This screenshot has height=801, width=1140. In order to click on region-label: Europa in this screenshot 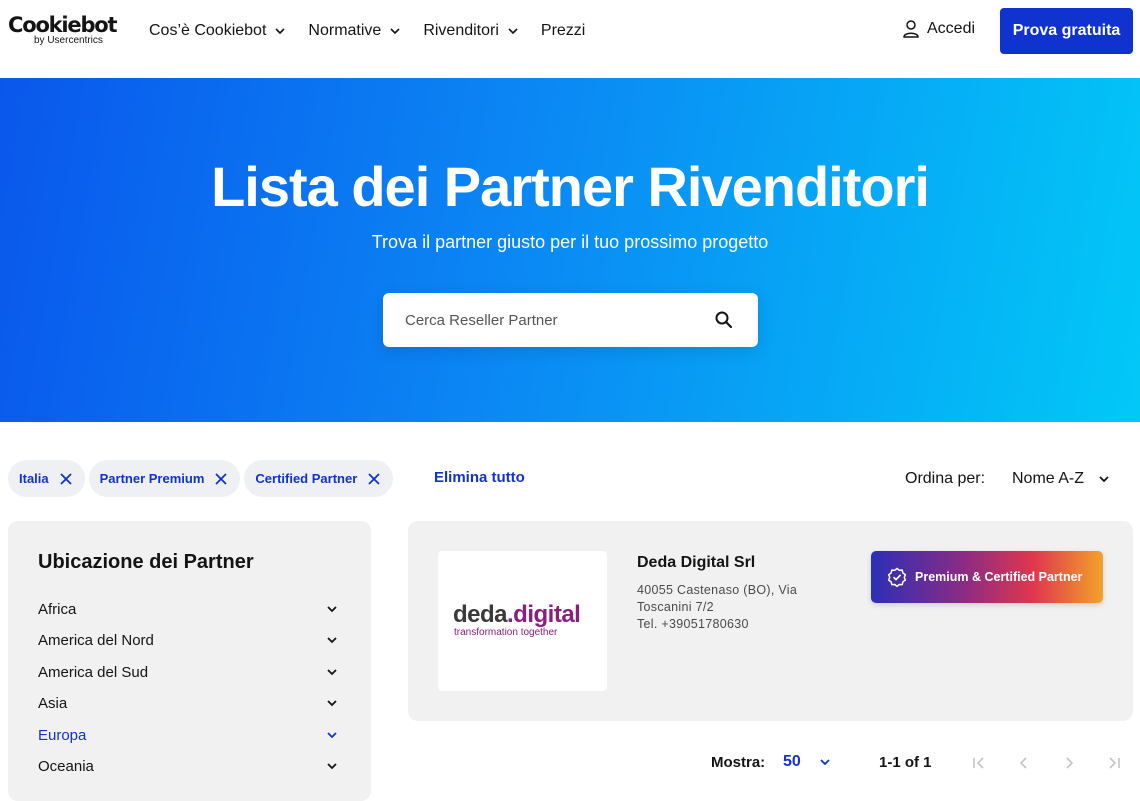, I will do `click(62, 735)`.